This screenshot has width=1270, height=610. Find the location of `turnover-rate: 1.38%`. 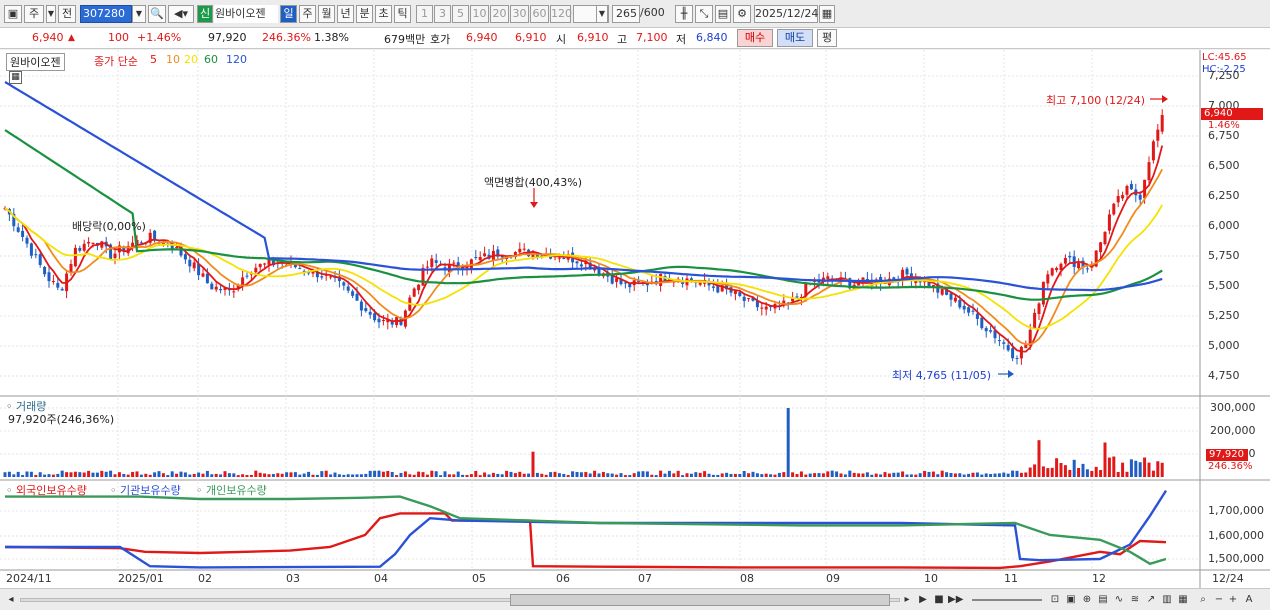

turnover-rate: 1.38% is located at coordinates (331, 37).